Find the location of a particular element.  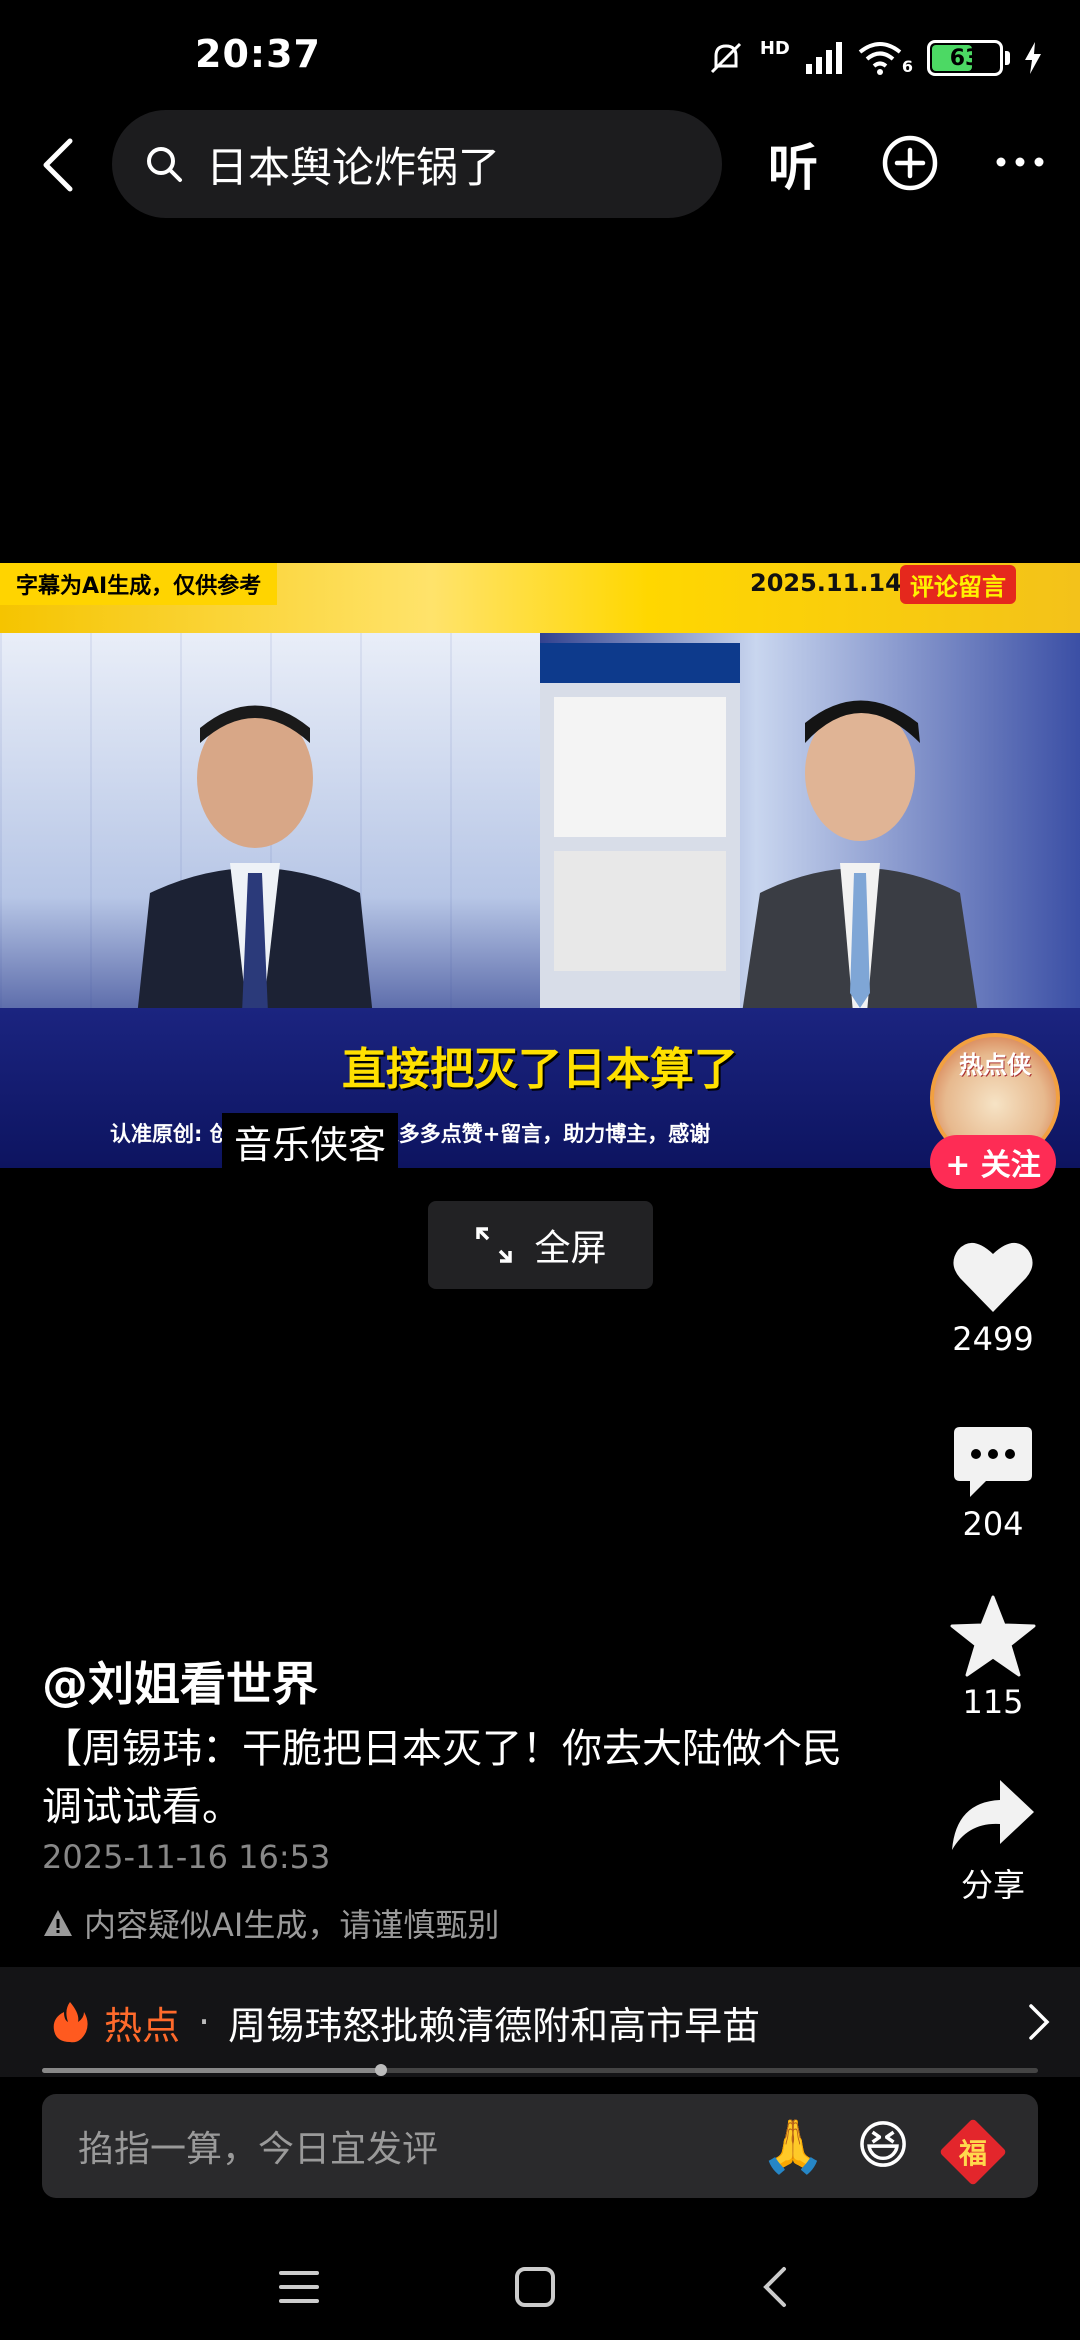

back-button is located at coordinates (58, 165).